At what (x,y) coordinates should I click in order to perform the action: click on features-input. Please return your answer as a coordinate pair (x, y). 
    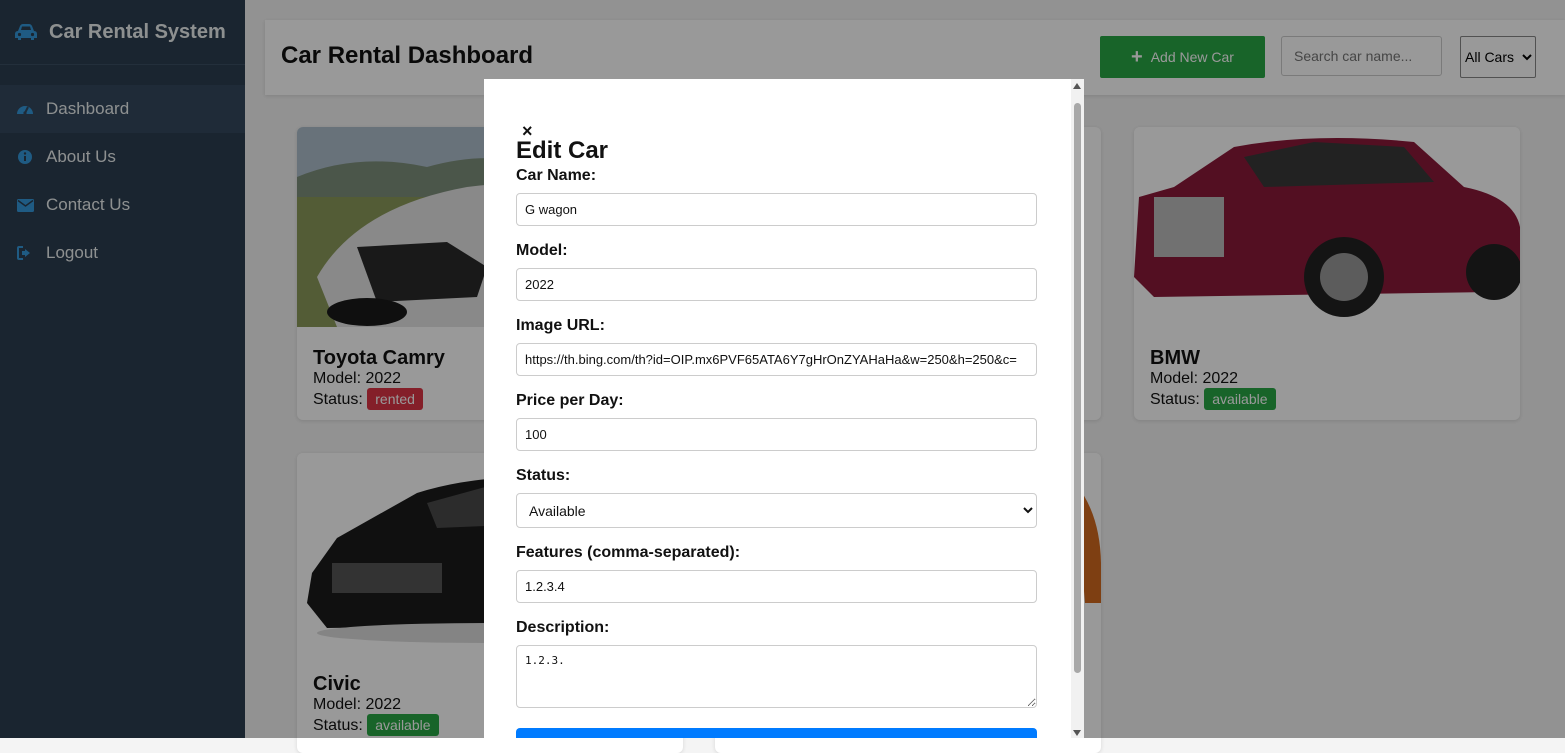
    Looking at the image, I should click on (776, 586).